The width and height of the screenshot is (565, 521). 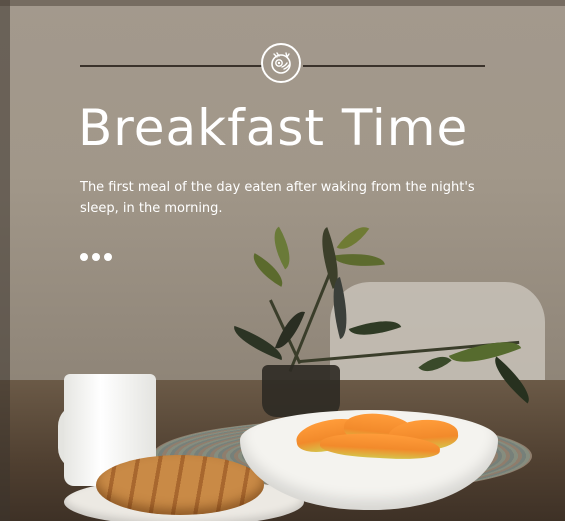 I want to click on divider-right, so click(x=394, y=66).